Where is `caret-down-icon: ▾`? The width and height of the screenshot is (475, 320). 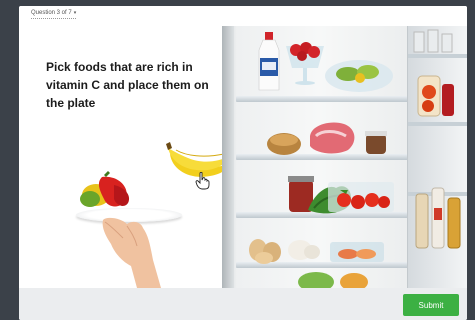
caret-down-icon: ▾ is located at coordinates (75, 13).